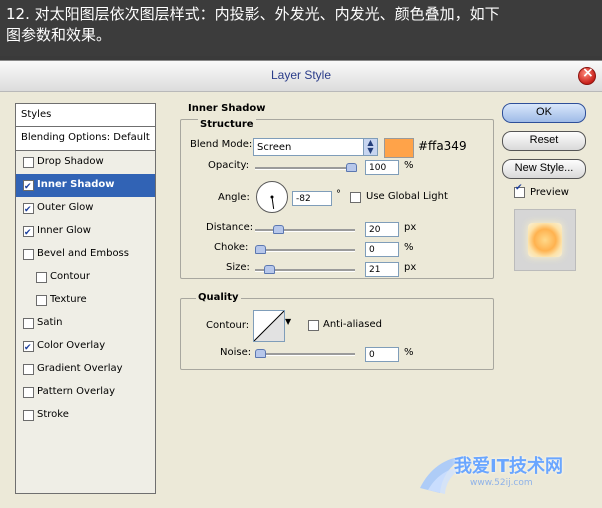 This screenshot has width=602, height=508. I want to click on select-arrows-icon: ▲ ▼, so click(370, 147).